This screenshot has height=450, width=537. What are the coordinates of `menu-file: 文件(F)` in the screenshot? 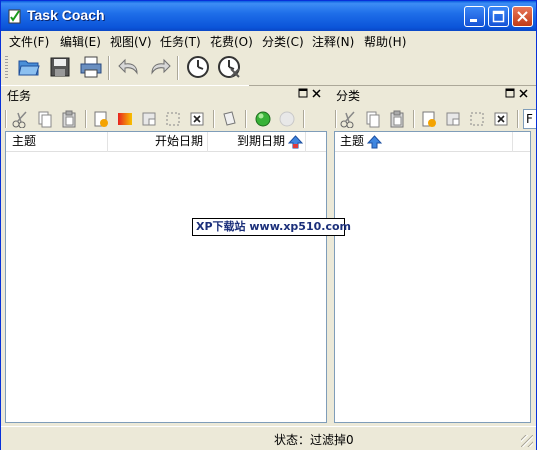 It's located at (29, 41).